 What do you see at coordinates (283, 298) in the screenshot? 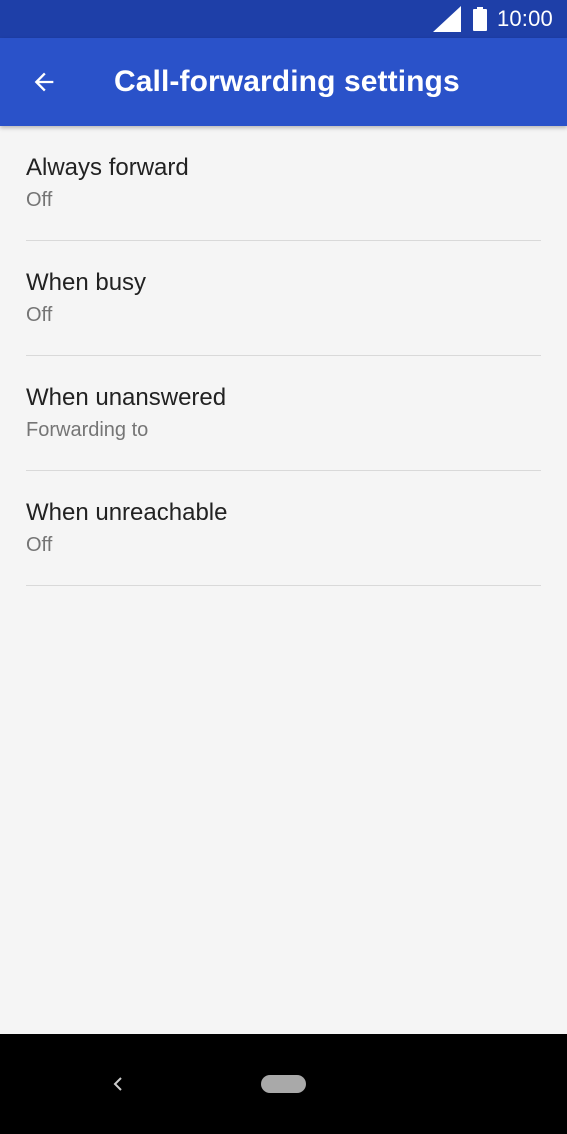
I see `setting-when-busy: When busy Off` at bounding box center [283, 298].